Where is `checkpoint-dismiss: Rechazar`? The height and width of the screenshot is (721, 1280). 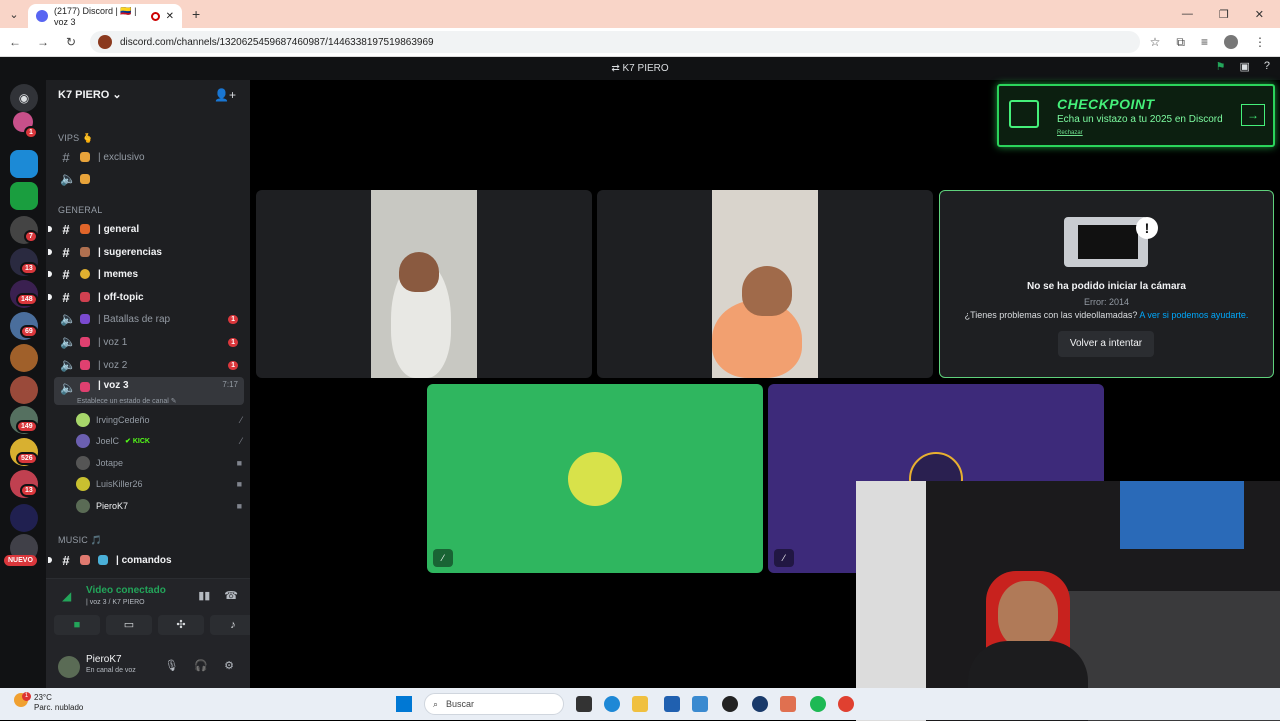 checkpoint-dismiss: Rechazar is located at coordinates (1070, 133).